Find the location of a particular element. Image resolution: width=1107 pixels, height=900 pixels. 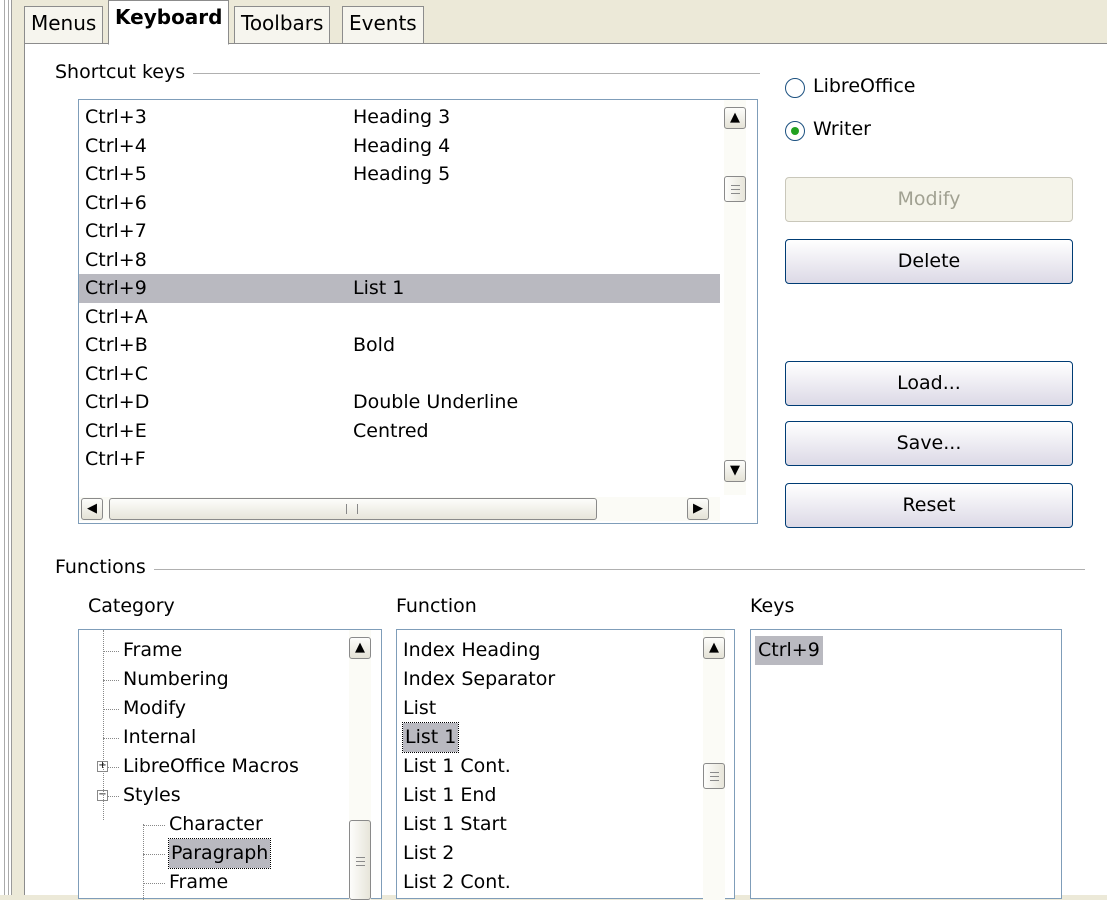

shortcut-row: Ctrl+4 Heading 4 is located at coordinates (399, 146).